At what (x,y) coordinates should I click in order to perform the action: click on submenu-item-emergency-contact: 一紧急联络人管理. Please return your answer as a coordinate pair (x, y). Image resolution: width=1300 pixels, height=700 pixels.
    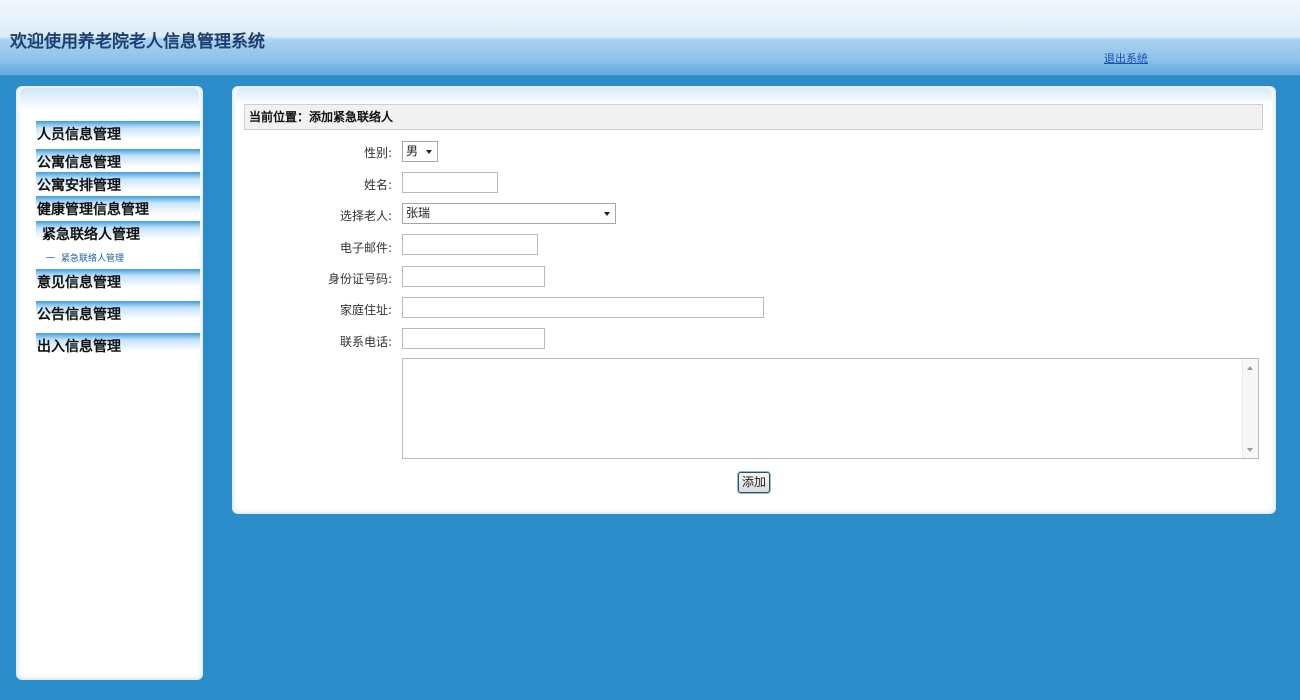
    Looking at the image, I should click on (85, 257).